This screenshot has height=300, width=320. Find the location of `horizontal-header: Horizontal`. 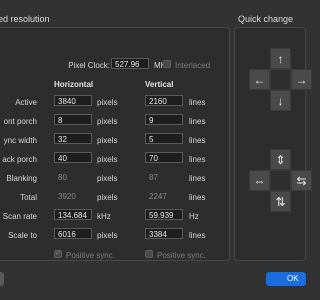

horizontal-header: Horizontal is located at coordinates (74, 84).